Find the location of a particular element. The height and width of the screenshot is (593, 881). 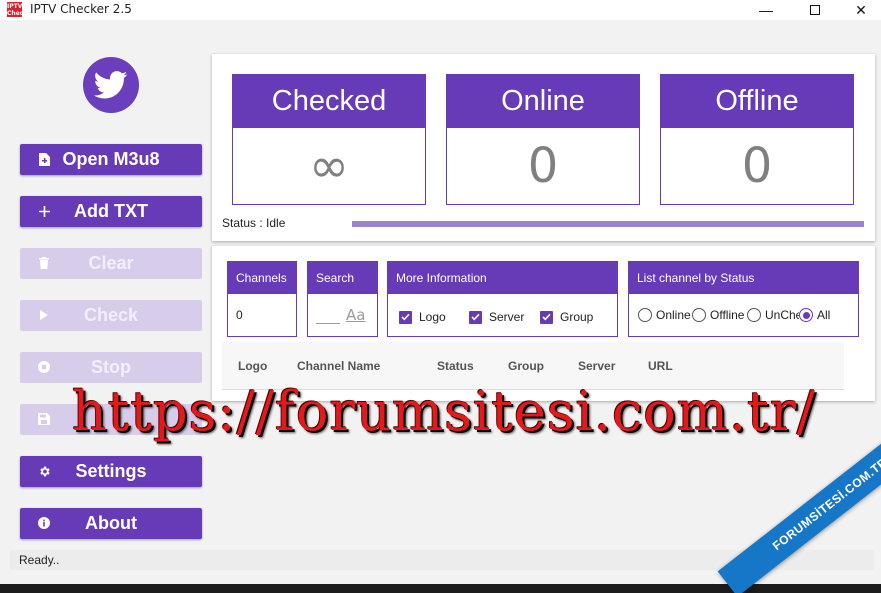

search-box: Search Aa is located at coordinates (342, 299).